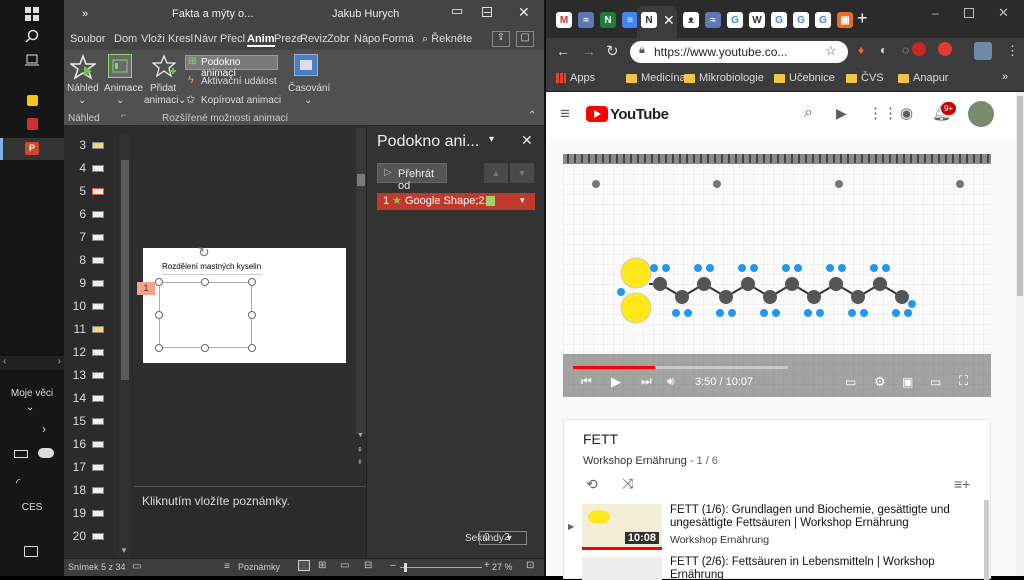 Image resolution: width=1024 pixels, height=580 pixels. Describe the element at coordinates (527, 140) in the screenshot. I see `close-pane-icon: ✕` at that location.